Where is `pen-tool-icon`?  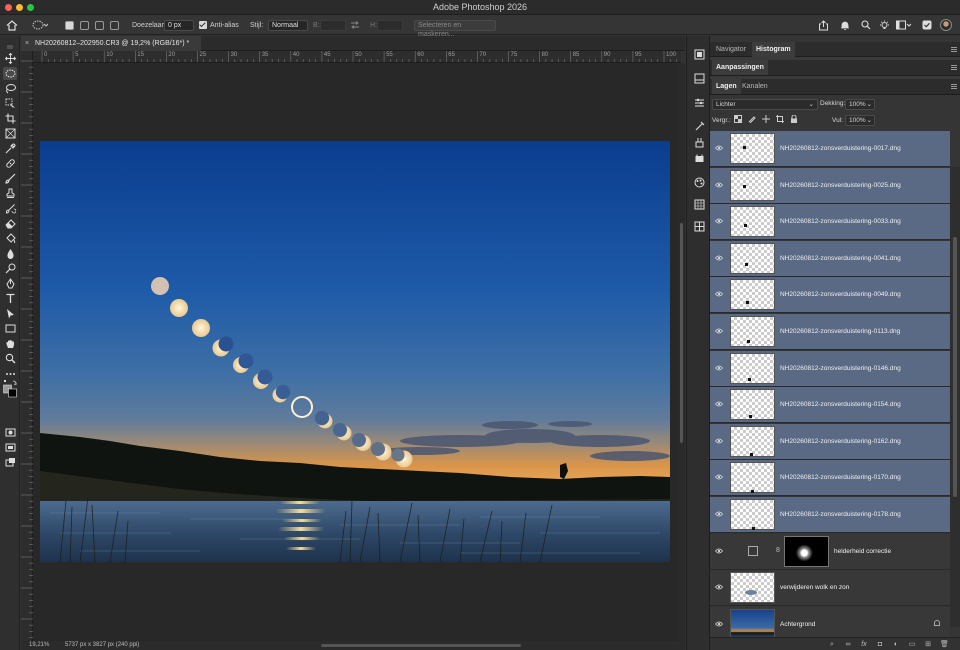 pen-tool-icon is located at coordinates (10, 283).